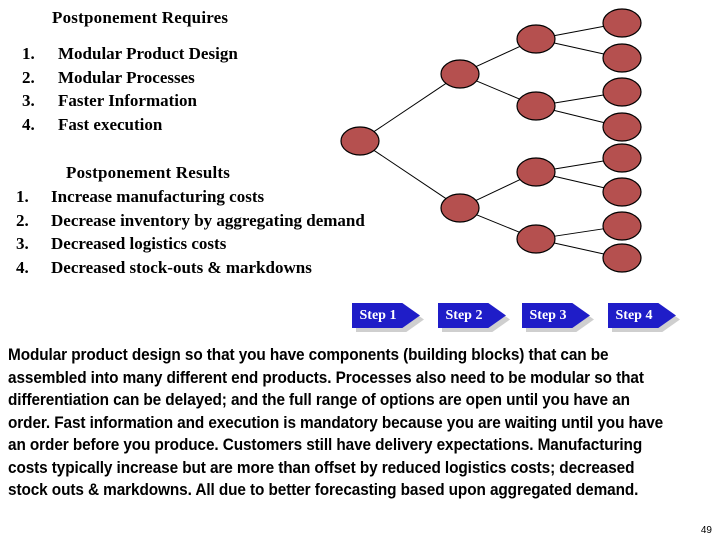 The width and height of the screenshot is (720, 540). I want to click on tree-node-l3d, so click(622, 127).